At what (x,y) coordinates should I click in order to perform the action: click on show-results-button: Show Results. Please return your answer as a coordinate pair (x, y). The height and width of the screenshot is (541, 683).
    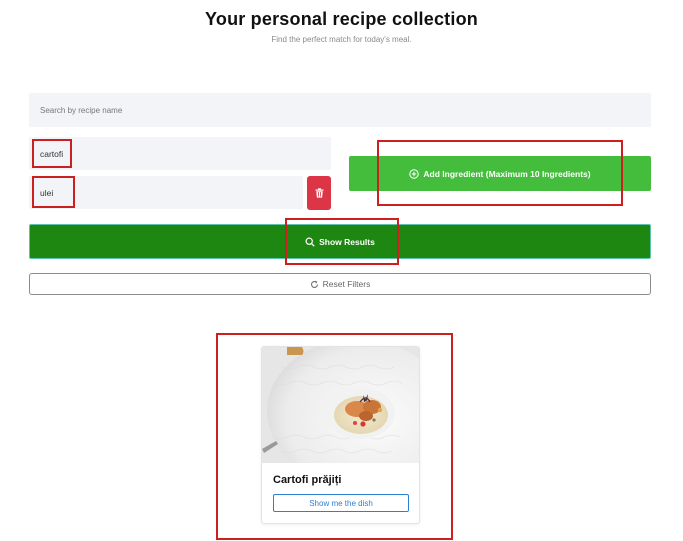
    Looking at the image, I should click on (340, 241).